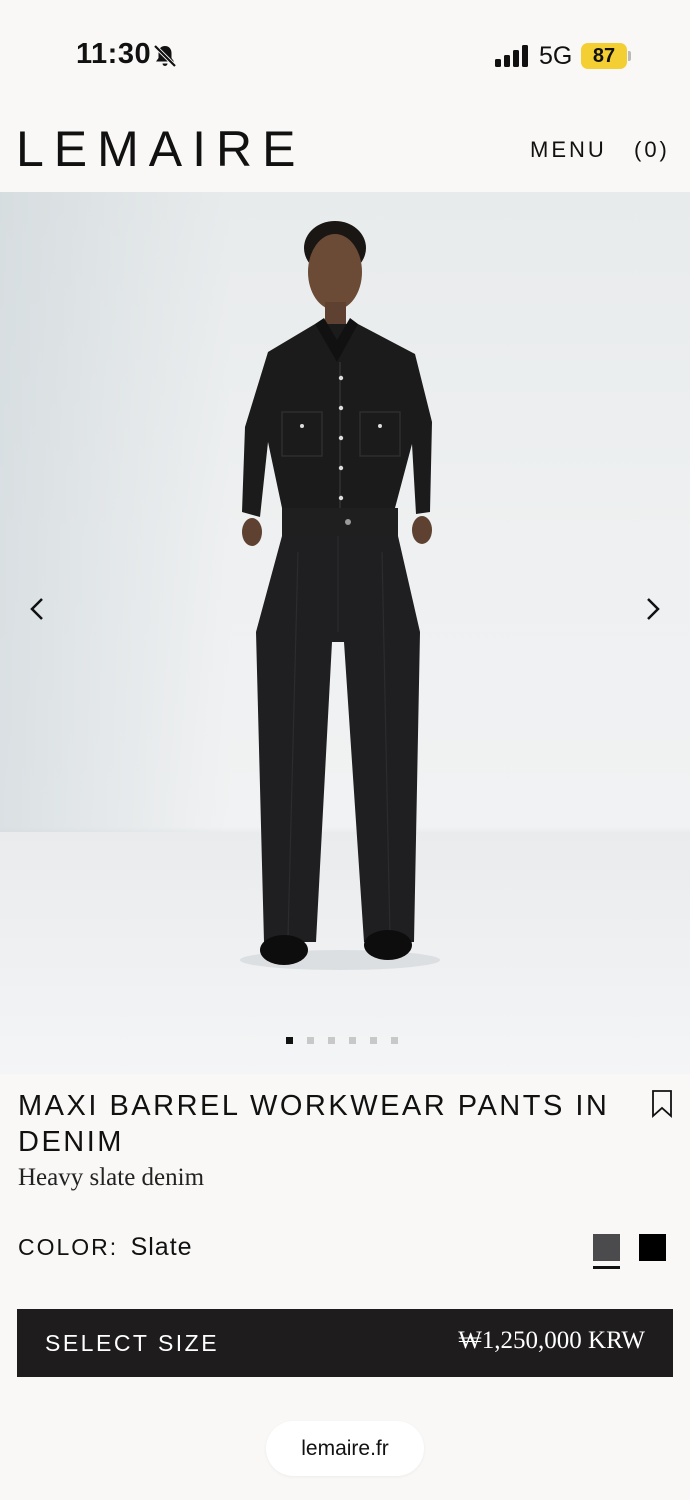 Image resolution: width=690 pixels, height=1500 pixels. I want to click on network-type: 5G, so click(556, 56).